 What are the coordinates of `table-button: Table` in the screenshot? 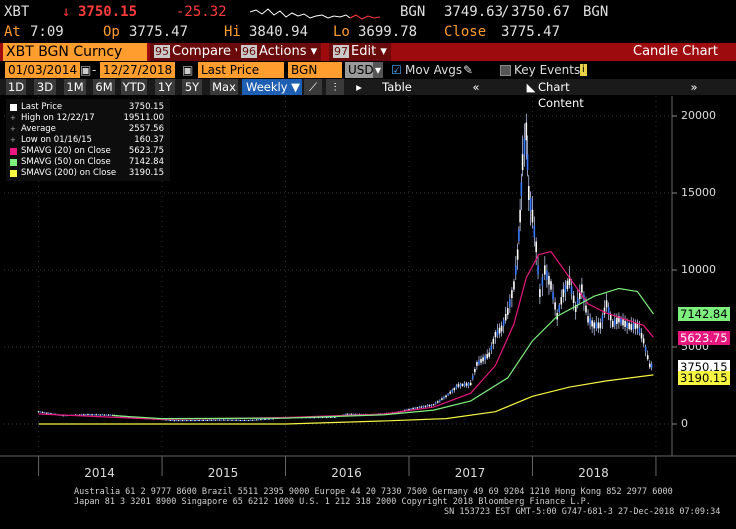 It's located at (397, 87).